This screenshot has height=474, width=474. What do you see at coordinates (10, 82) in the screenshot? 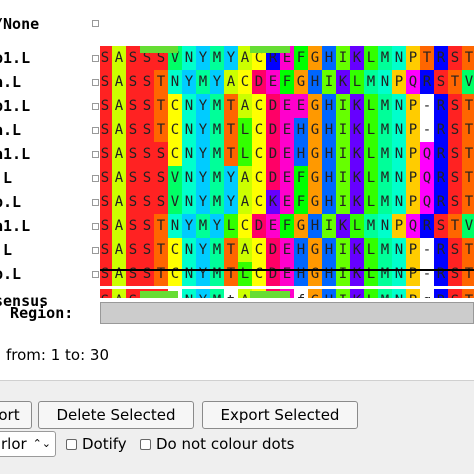
I see `sequence-label: a.L` at bounding box center [10, 82].